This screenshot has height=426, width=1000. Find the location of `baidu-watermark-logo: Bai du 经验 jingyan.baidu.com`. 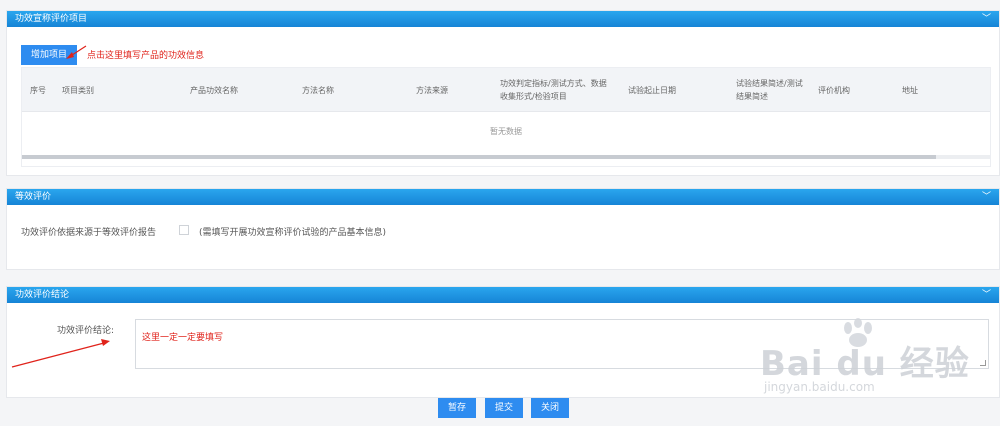

baidu-watermark-logo: Bai du 经验 jingyan.baidu.com is located at coordinates (864, 363).